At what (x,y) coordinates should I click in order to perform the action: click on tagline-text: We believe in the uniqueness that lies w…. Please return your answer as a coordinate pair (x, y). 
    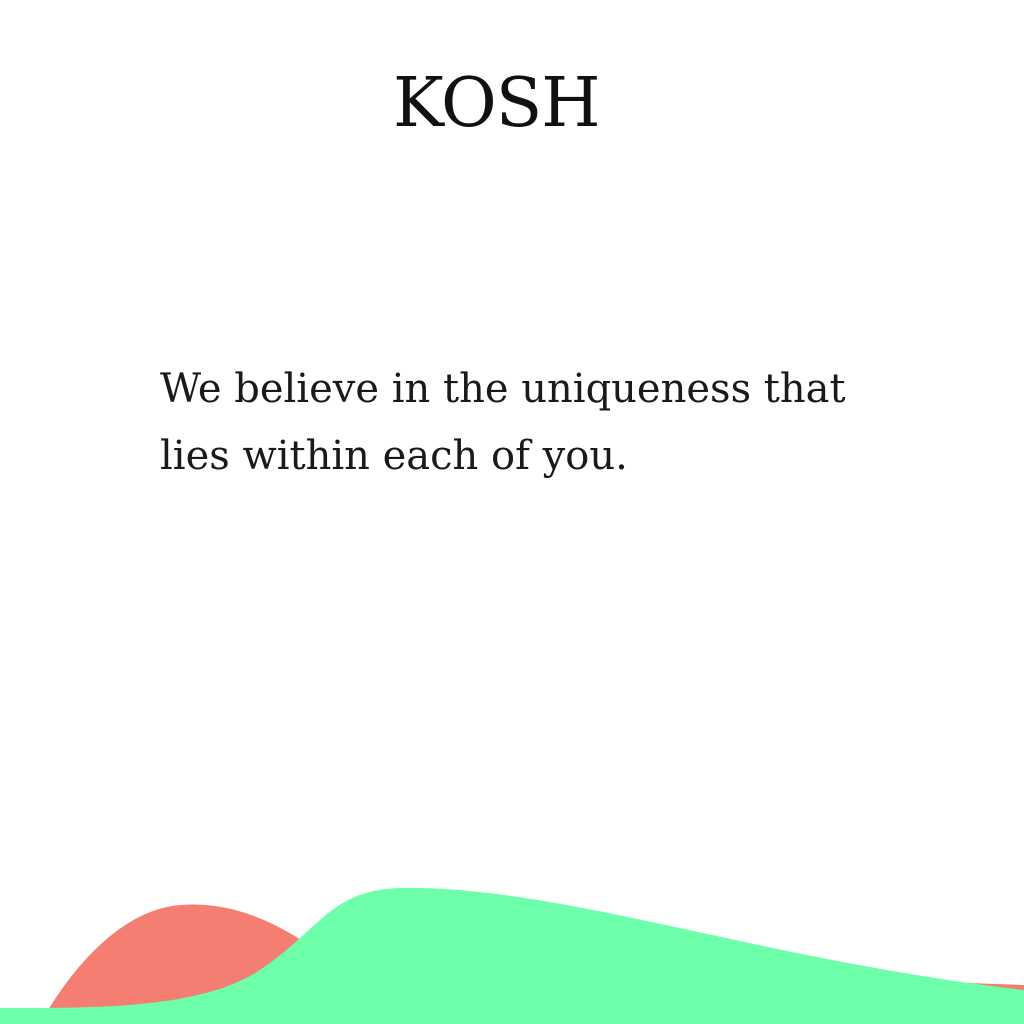
    Looking at the image, I should click on (503, 422).